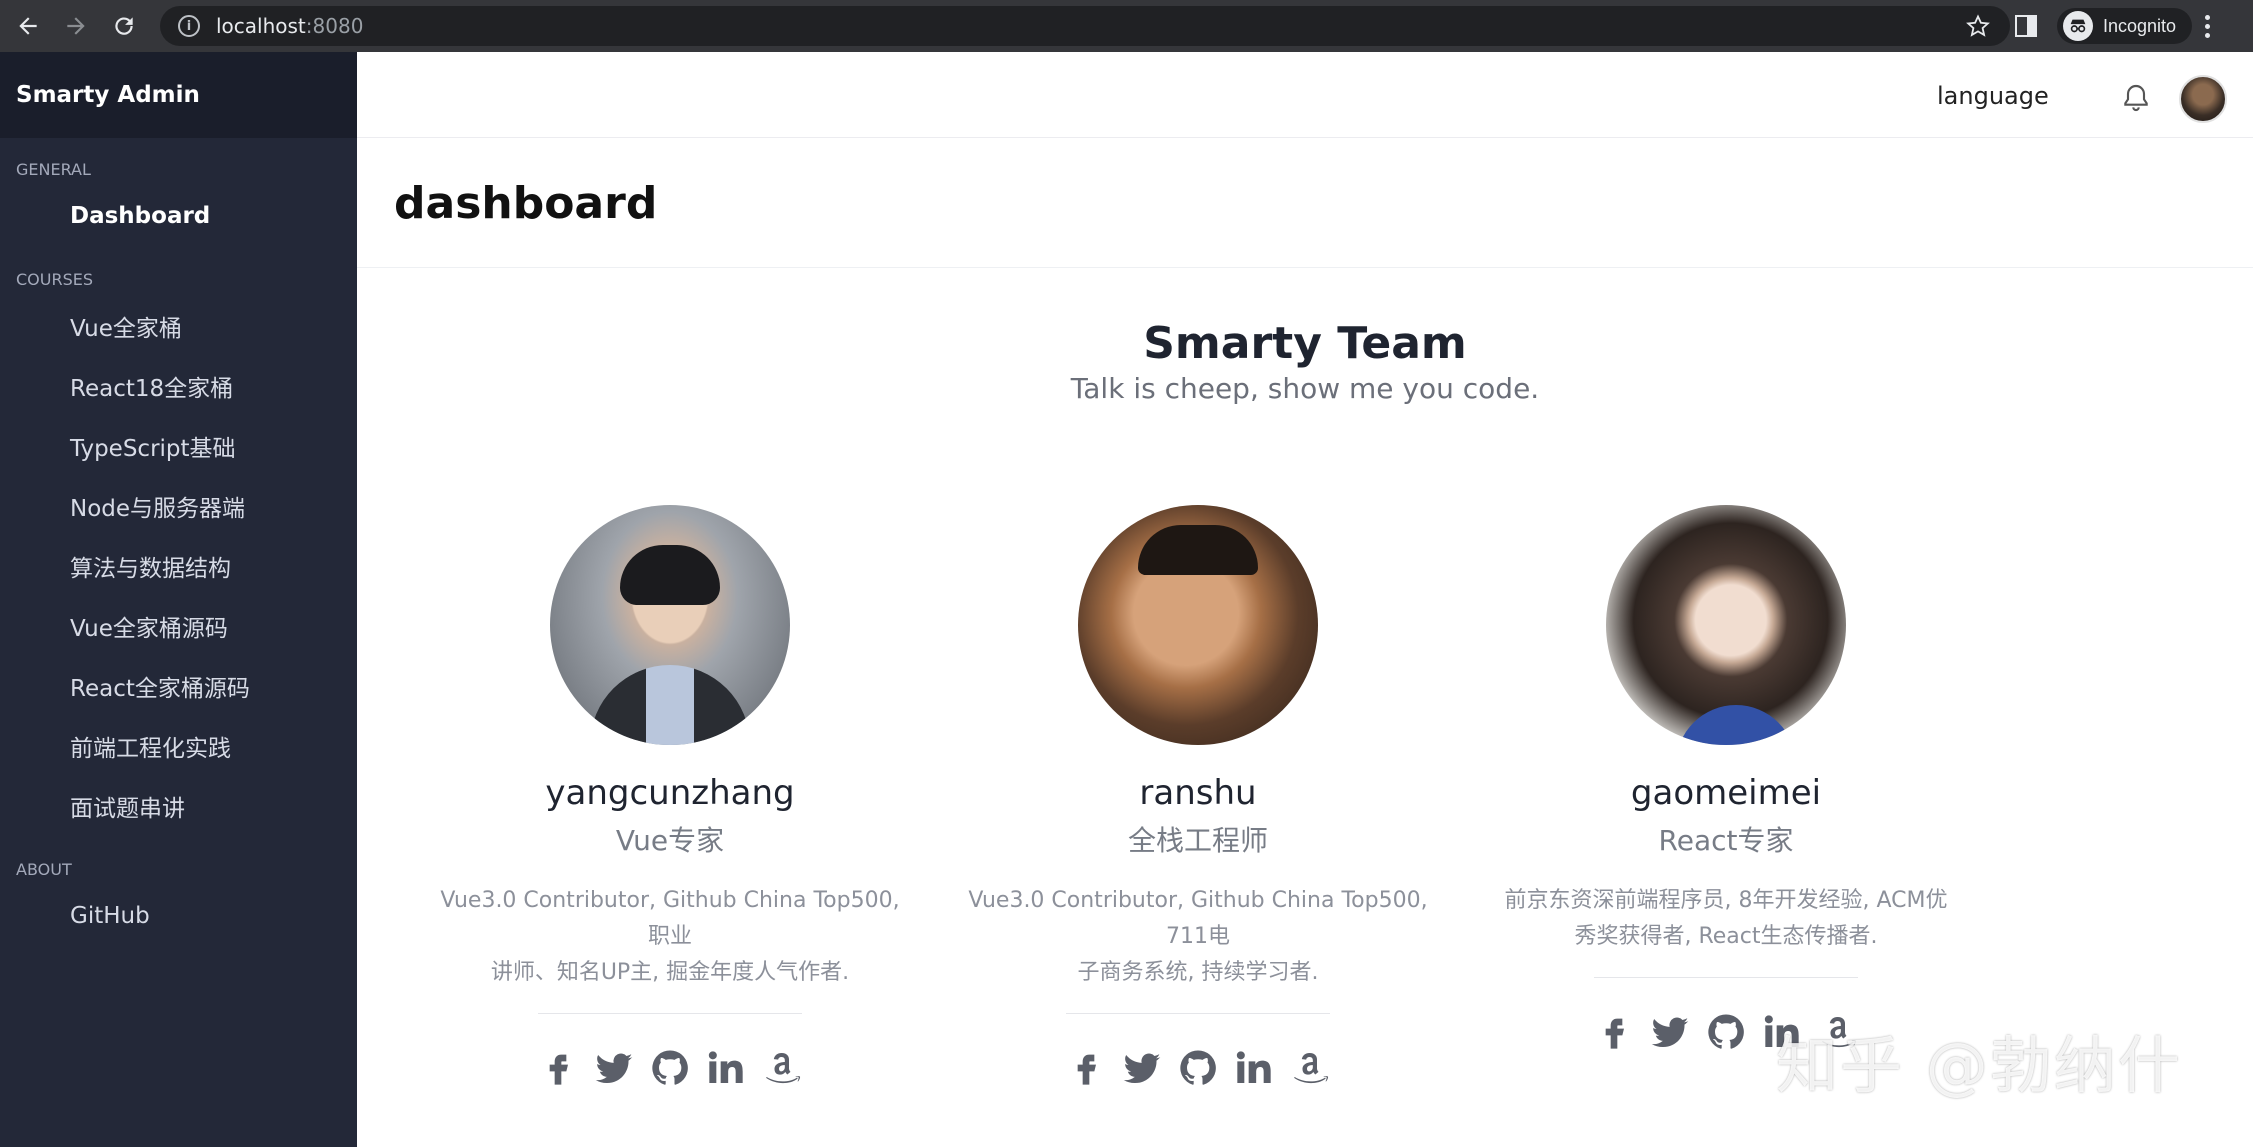 This screenshot has width=2253, height=1147. What do you see at coordinates (2203, 99) in the screenshot?
I see `user-avatar` at bounding box center [2203, 99].